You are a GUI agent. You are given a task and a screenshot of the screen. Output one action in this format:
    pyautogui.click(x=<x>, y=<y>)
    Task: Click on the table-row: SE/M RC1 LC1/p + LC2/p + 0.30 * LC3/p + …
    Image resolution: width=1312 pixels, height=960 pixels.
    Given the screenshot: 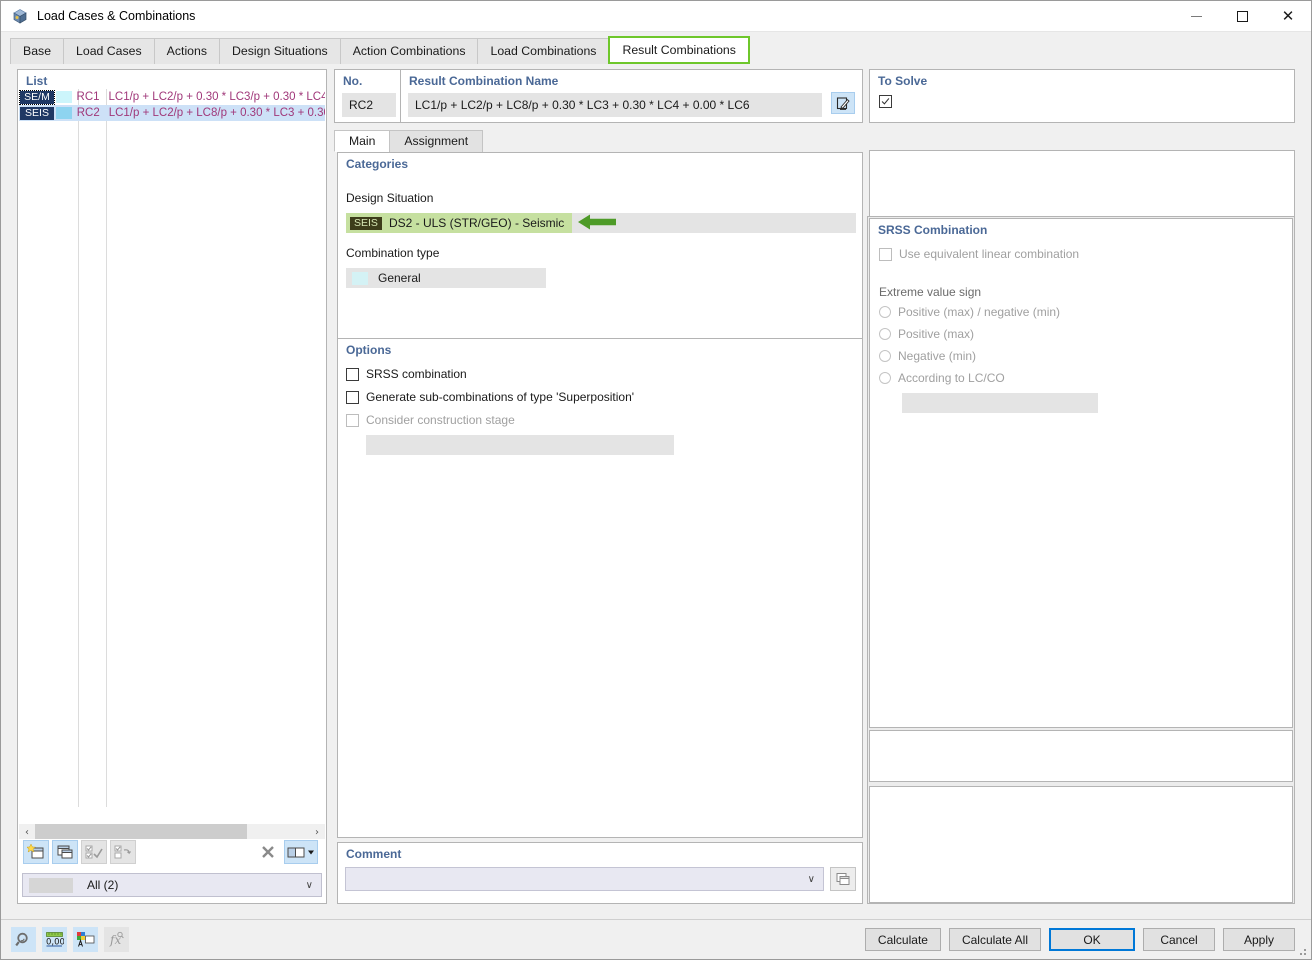 What is the action you would take?
    pyautogui.click(x=172, y=97)
    